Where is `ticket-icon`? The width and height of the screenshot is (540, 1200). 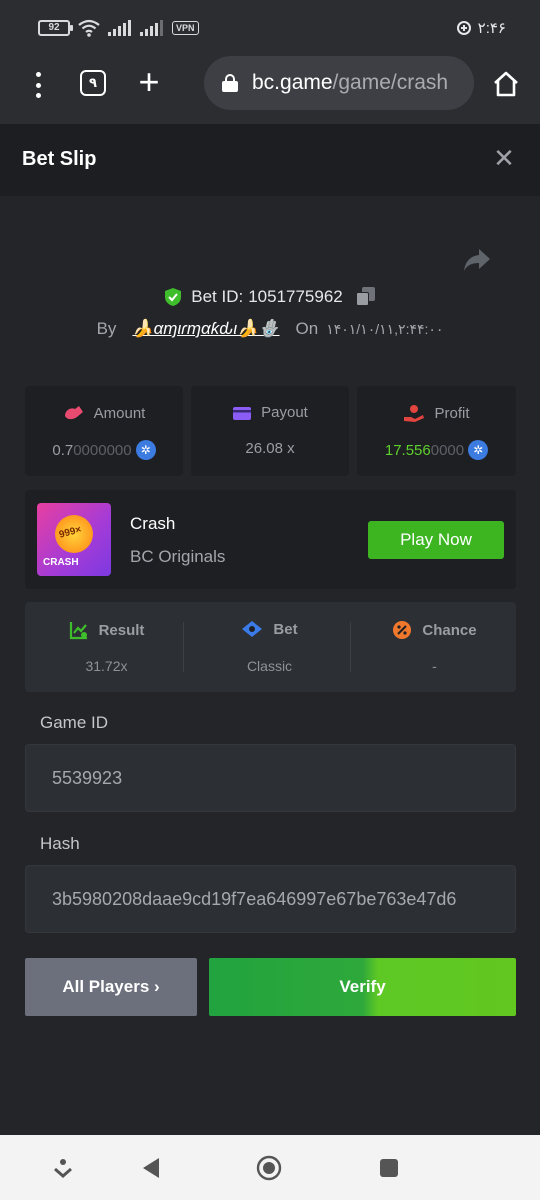
ticket-icon is located at coordinates (252, 629).